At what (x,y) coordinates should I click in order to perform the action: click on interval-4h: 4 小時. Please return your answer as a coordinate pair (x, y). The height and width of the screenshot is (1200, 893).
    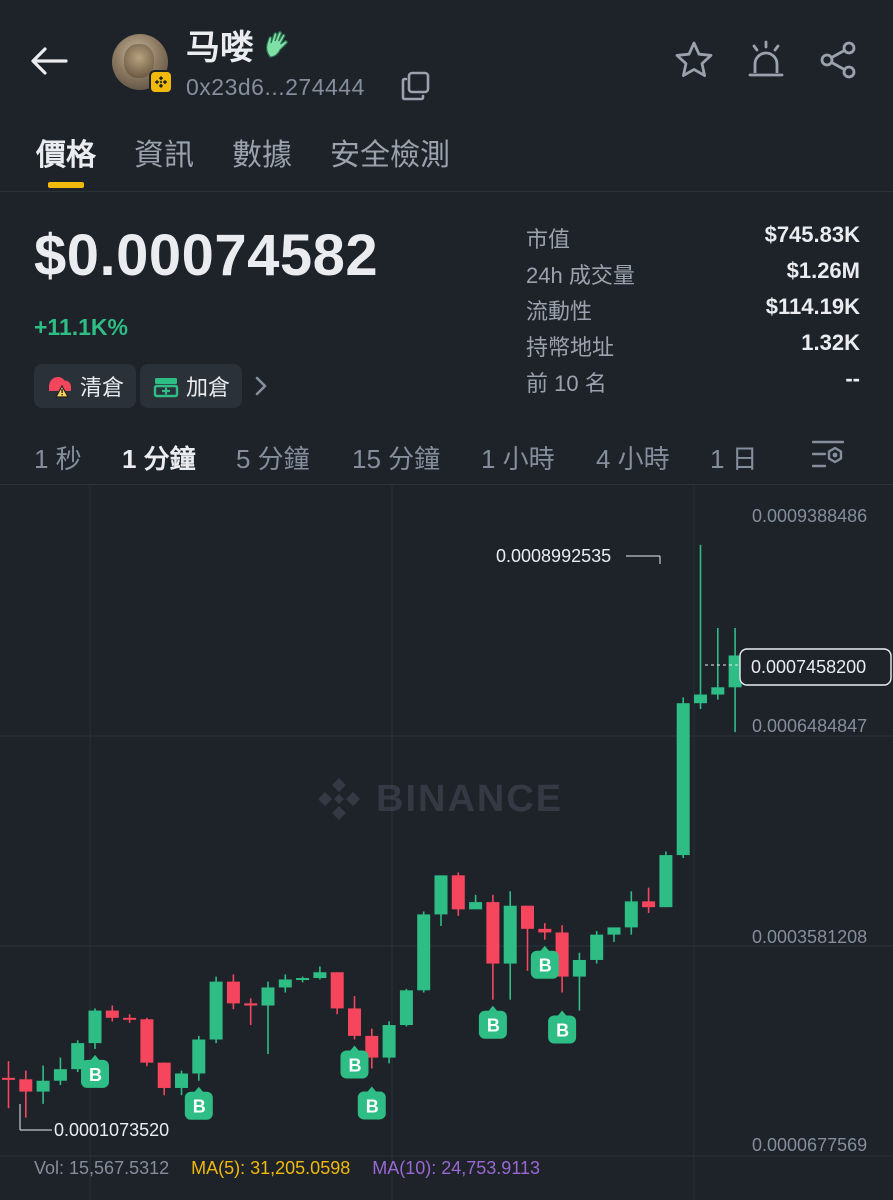
    Looking at the image, I should click on (633, 457).